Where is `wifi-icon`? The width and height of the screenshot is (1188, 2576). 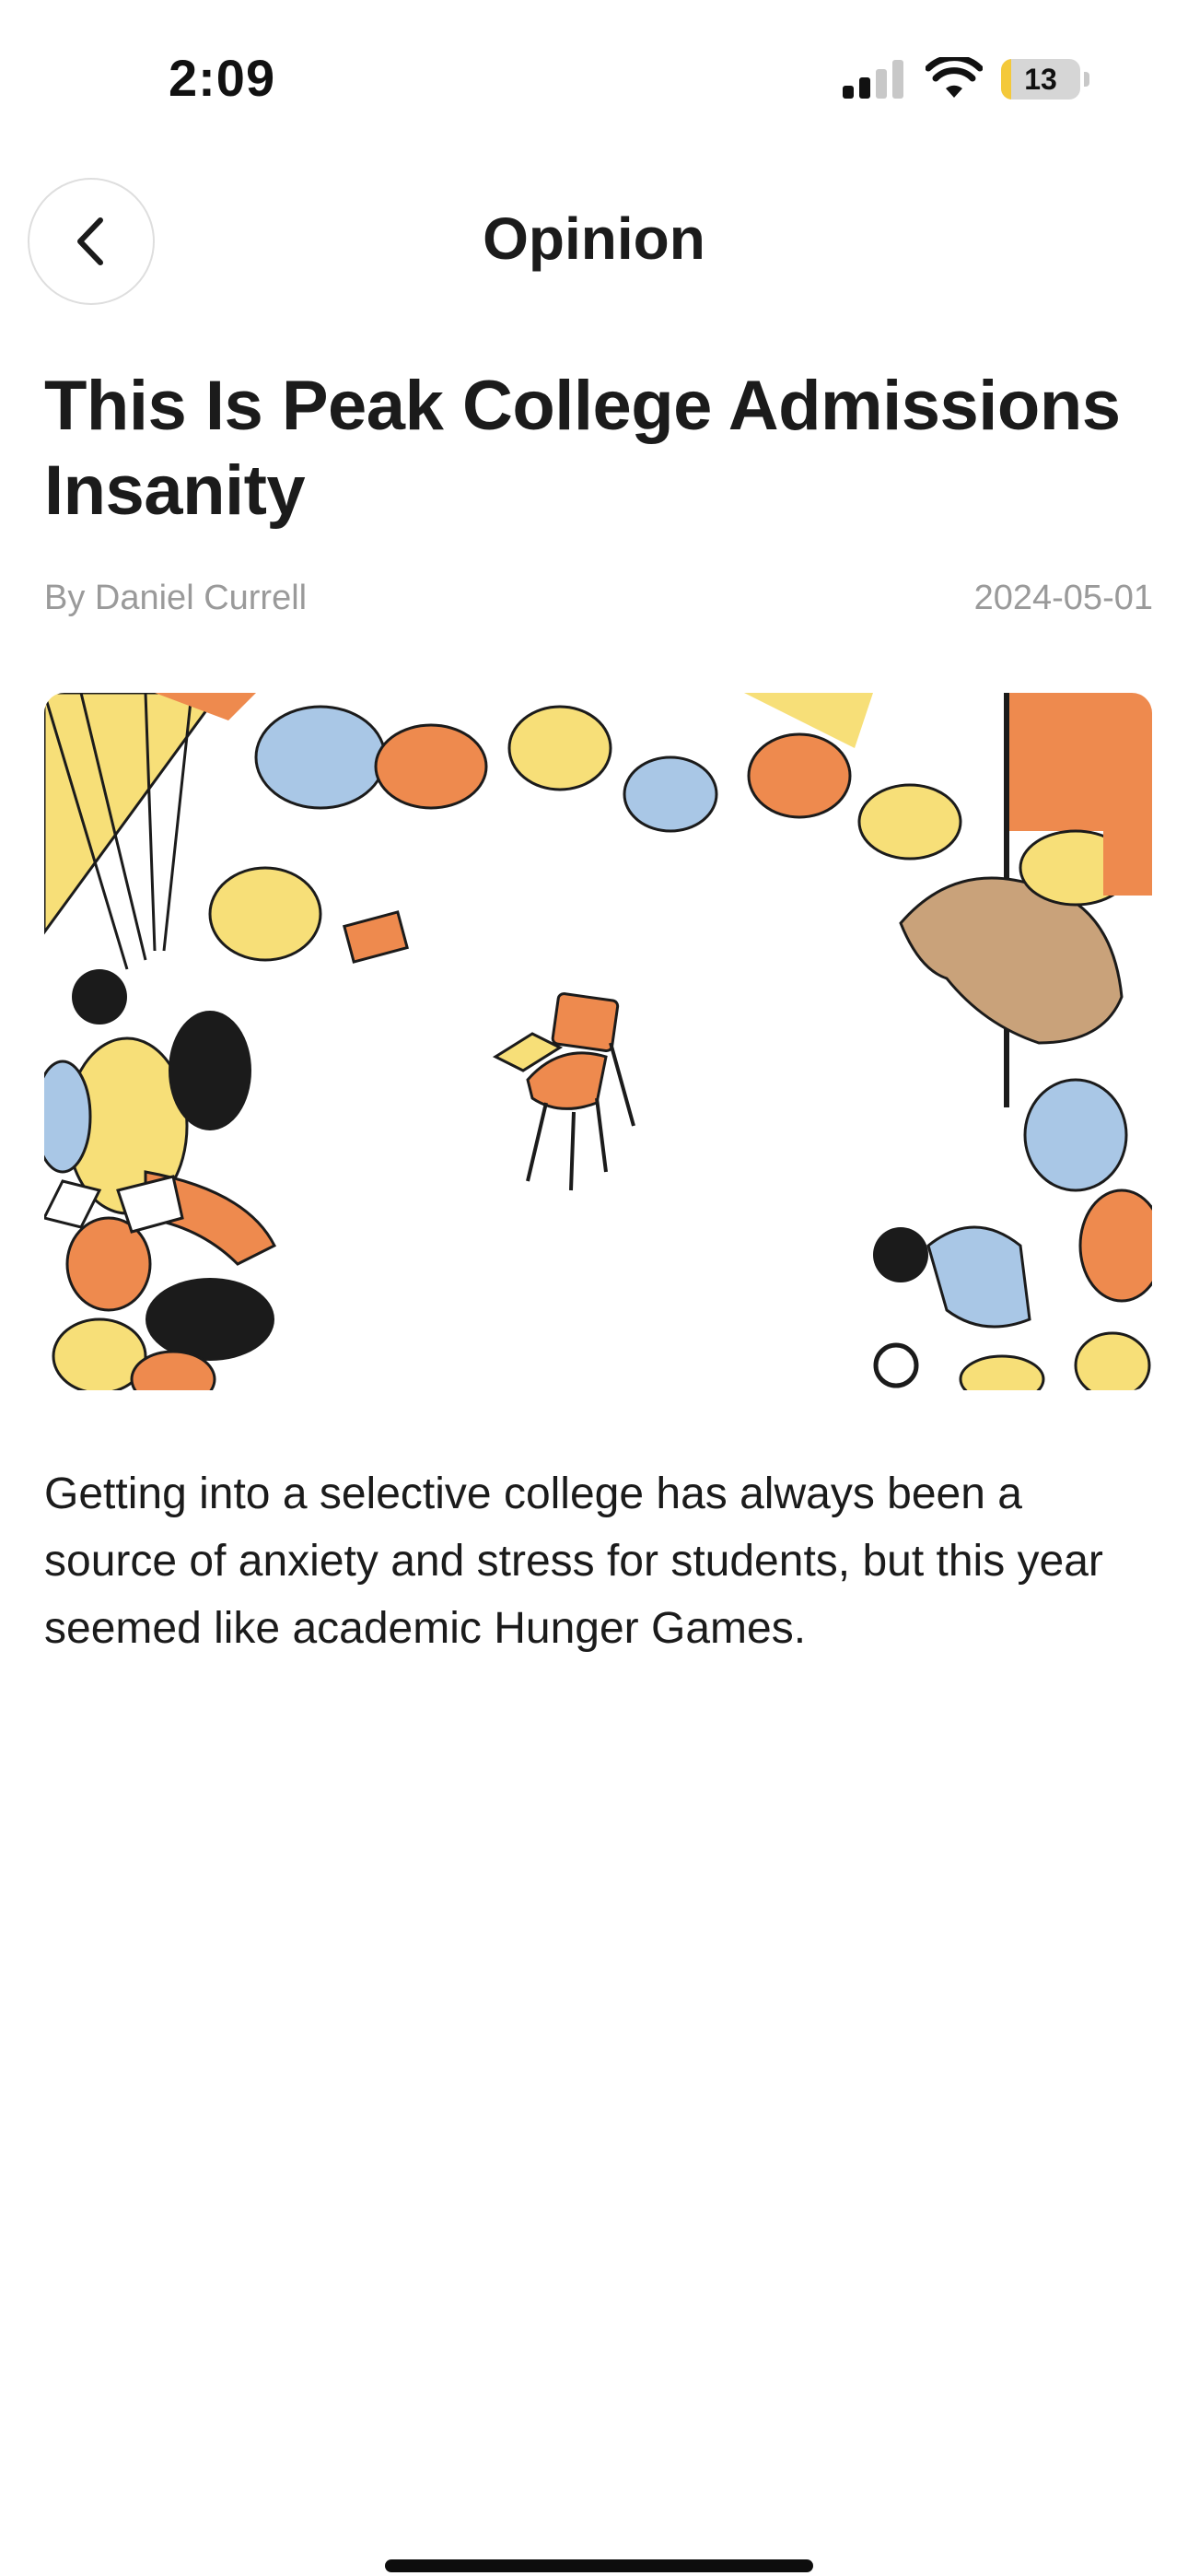
wifi-icon is located at coordinates (954, 77).